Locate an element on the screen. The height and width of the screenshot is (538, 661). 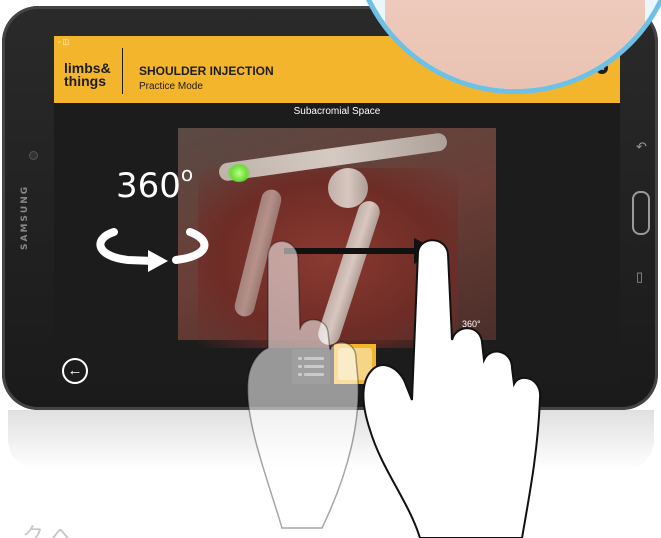
hw-recents-icon: ▯ is located at coordinates (639, 276).